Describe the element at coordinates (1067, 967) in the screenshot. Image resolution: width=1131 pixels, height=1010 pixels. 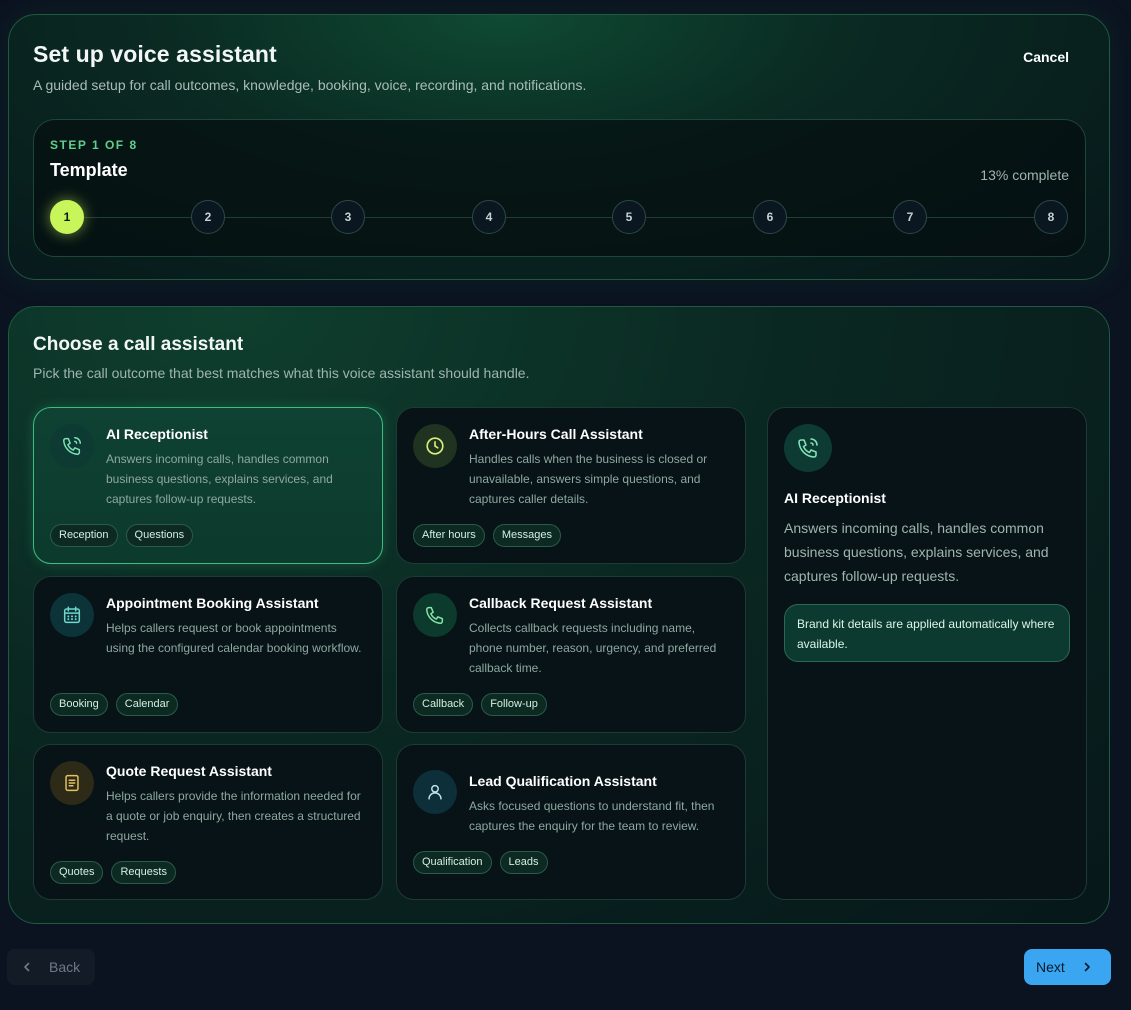
I see `next-button: Next` at that location.